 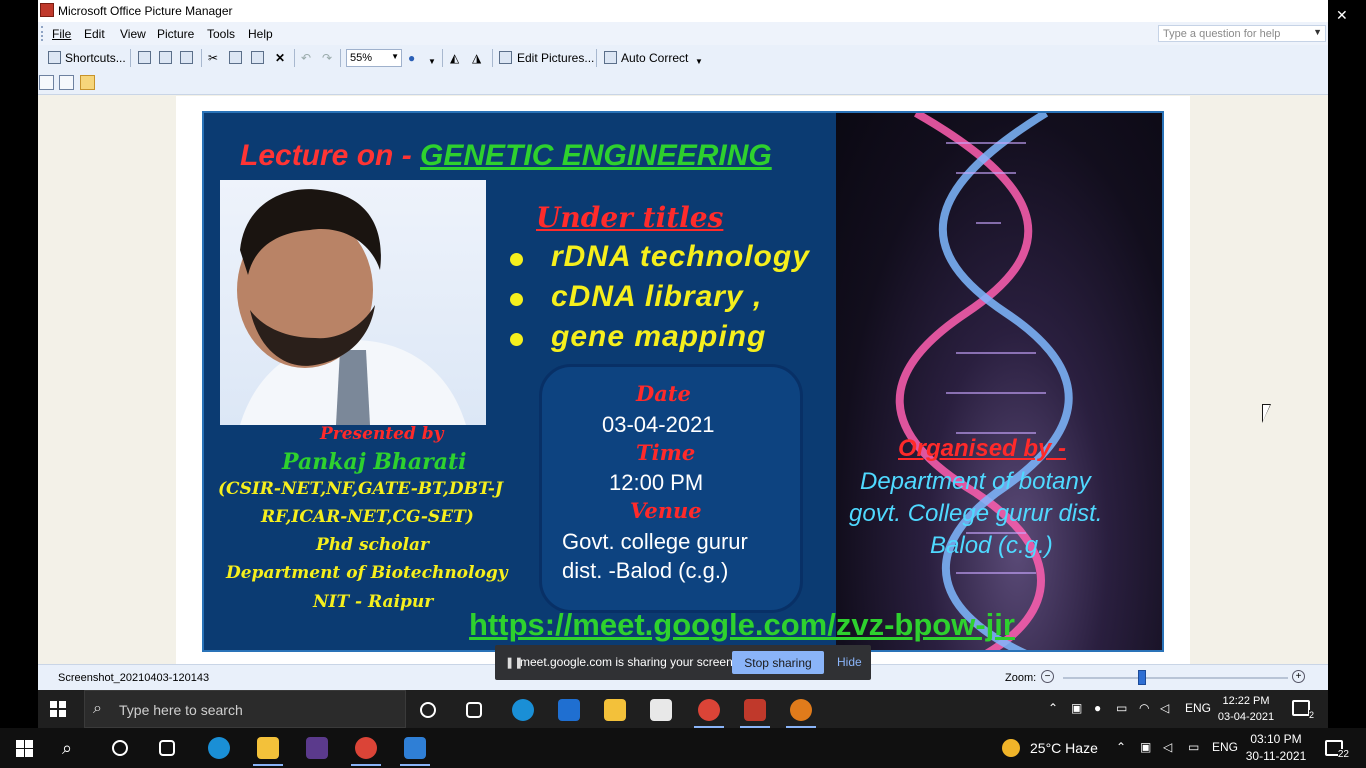 What do you see at coordinates (1298, 676) in the screenshot?
I see `zoom-in-icon: +` at bounding box center [1298, 676].